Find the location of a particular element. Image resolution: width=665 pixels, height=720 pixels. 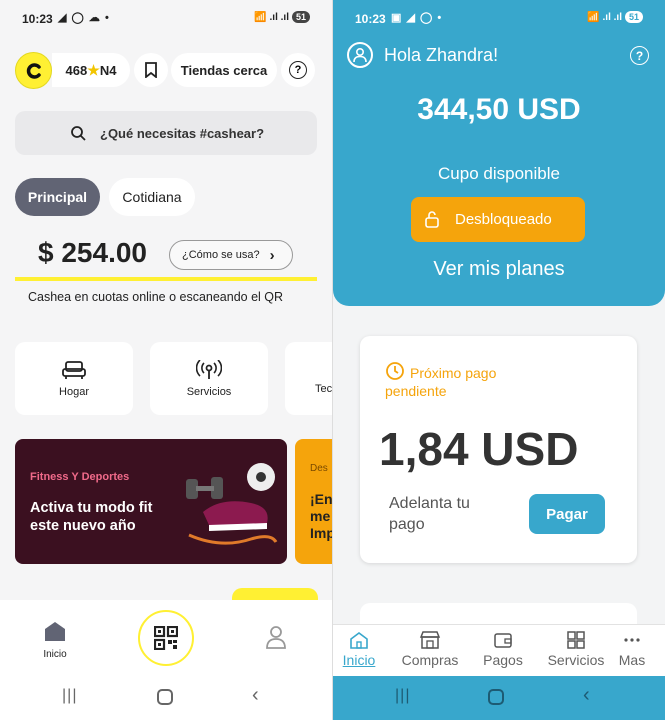

search-bar: ¿Qué necesitas #cashear? is located at coordinates (166, 133).